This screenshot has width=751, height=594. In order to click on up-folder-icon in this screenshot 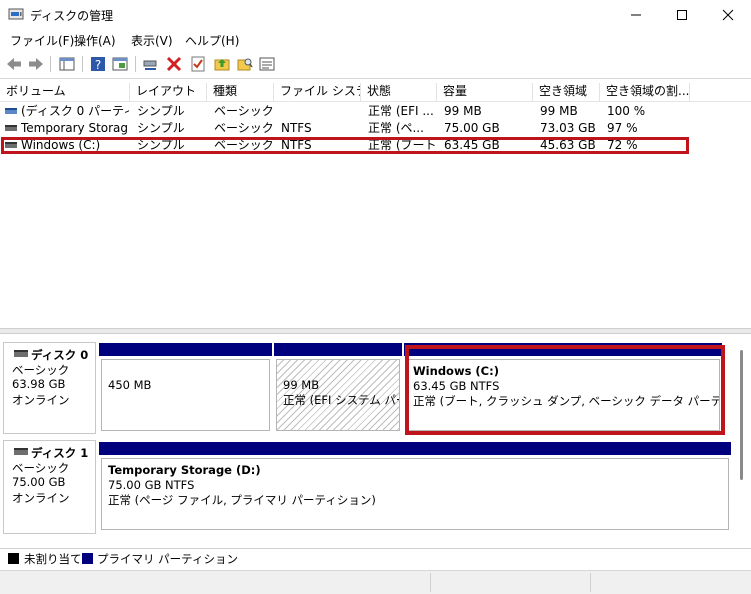, I will do `click(222, 64)`.